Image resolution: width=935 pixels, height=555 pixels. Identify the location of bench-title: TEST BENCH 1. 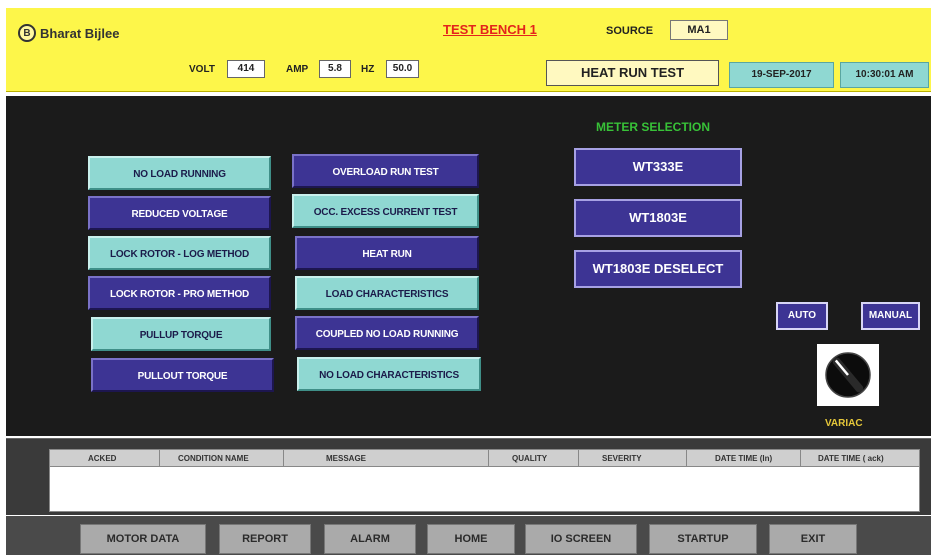
(490, 29).